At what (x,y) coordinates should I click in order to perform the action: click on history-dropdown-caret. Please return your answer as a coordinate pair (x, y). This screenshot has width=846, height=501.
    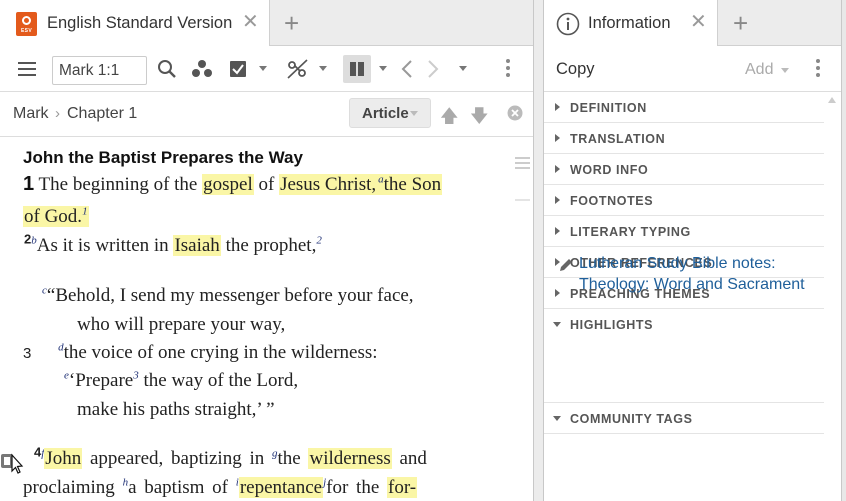
    Looking at the image, I should click on (463, 68).